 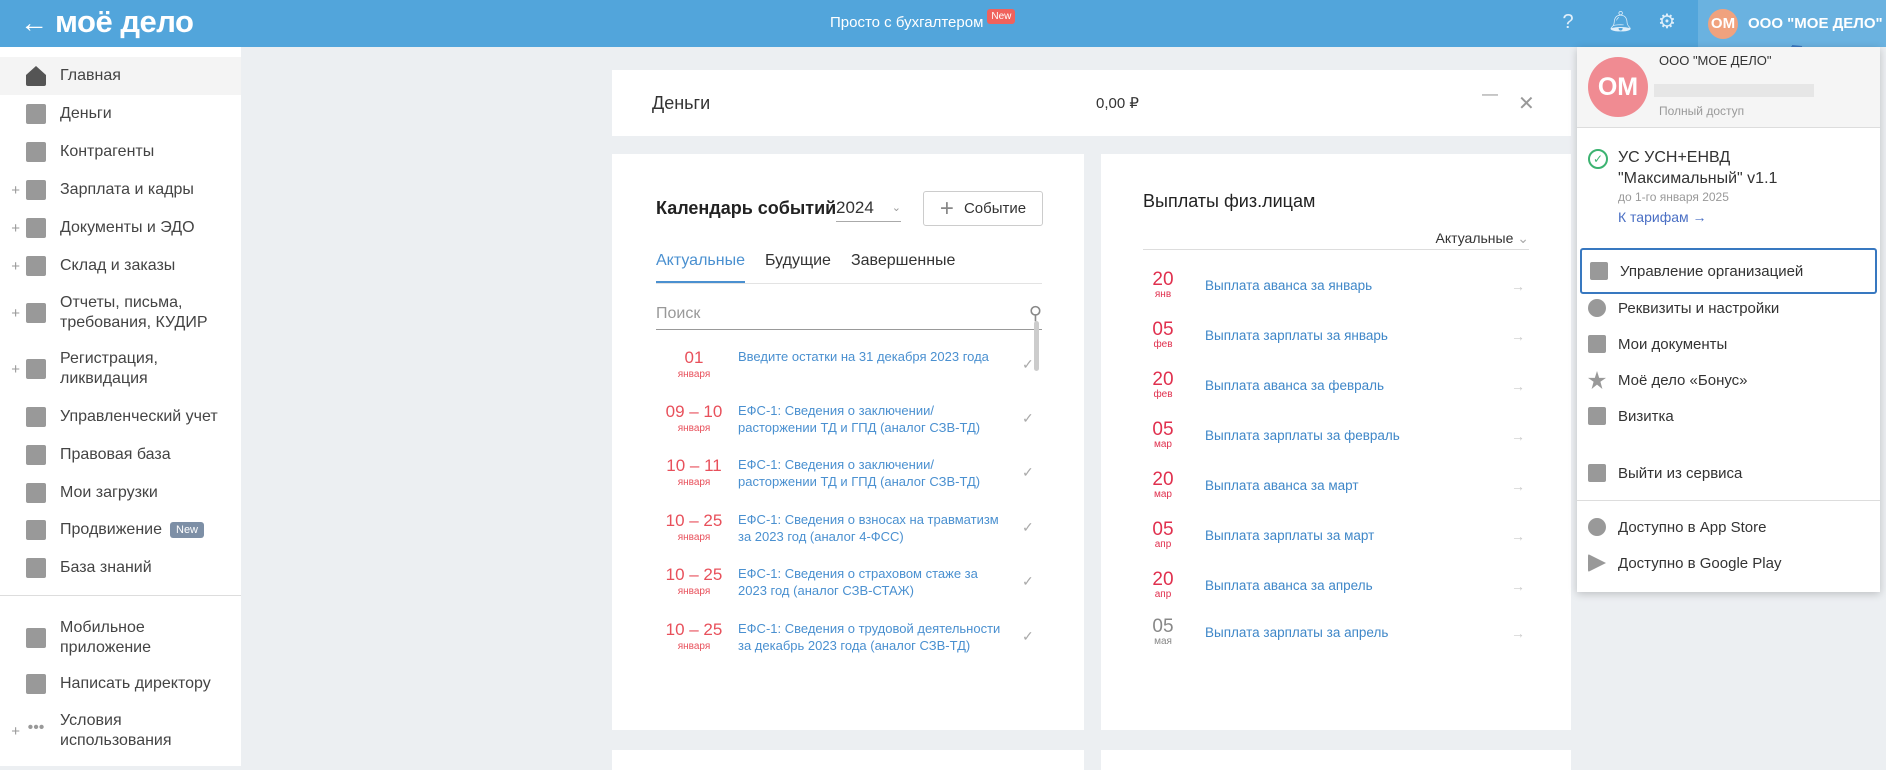 I want to click on menu-item-business-card: Визитка, so click(x=1729, y=416).